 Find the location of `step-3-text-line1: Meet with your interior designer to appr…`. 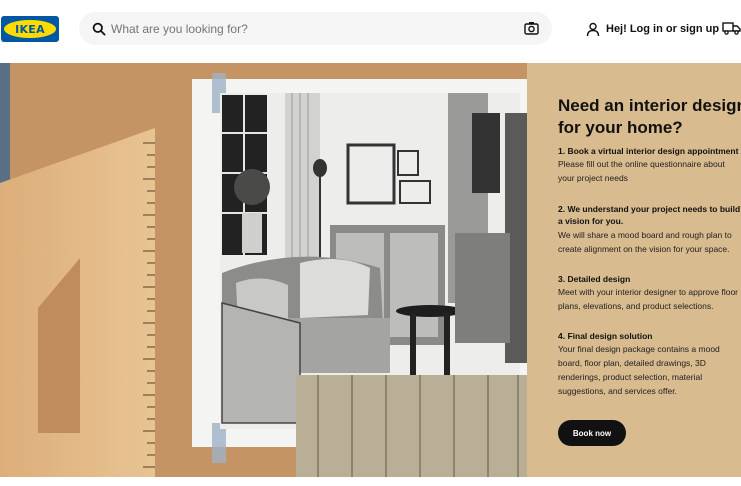

step-3-text-line1: Meet with your interior designer to appr… is located at coordinates (648, 292).